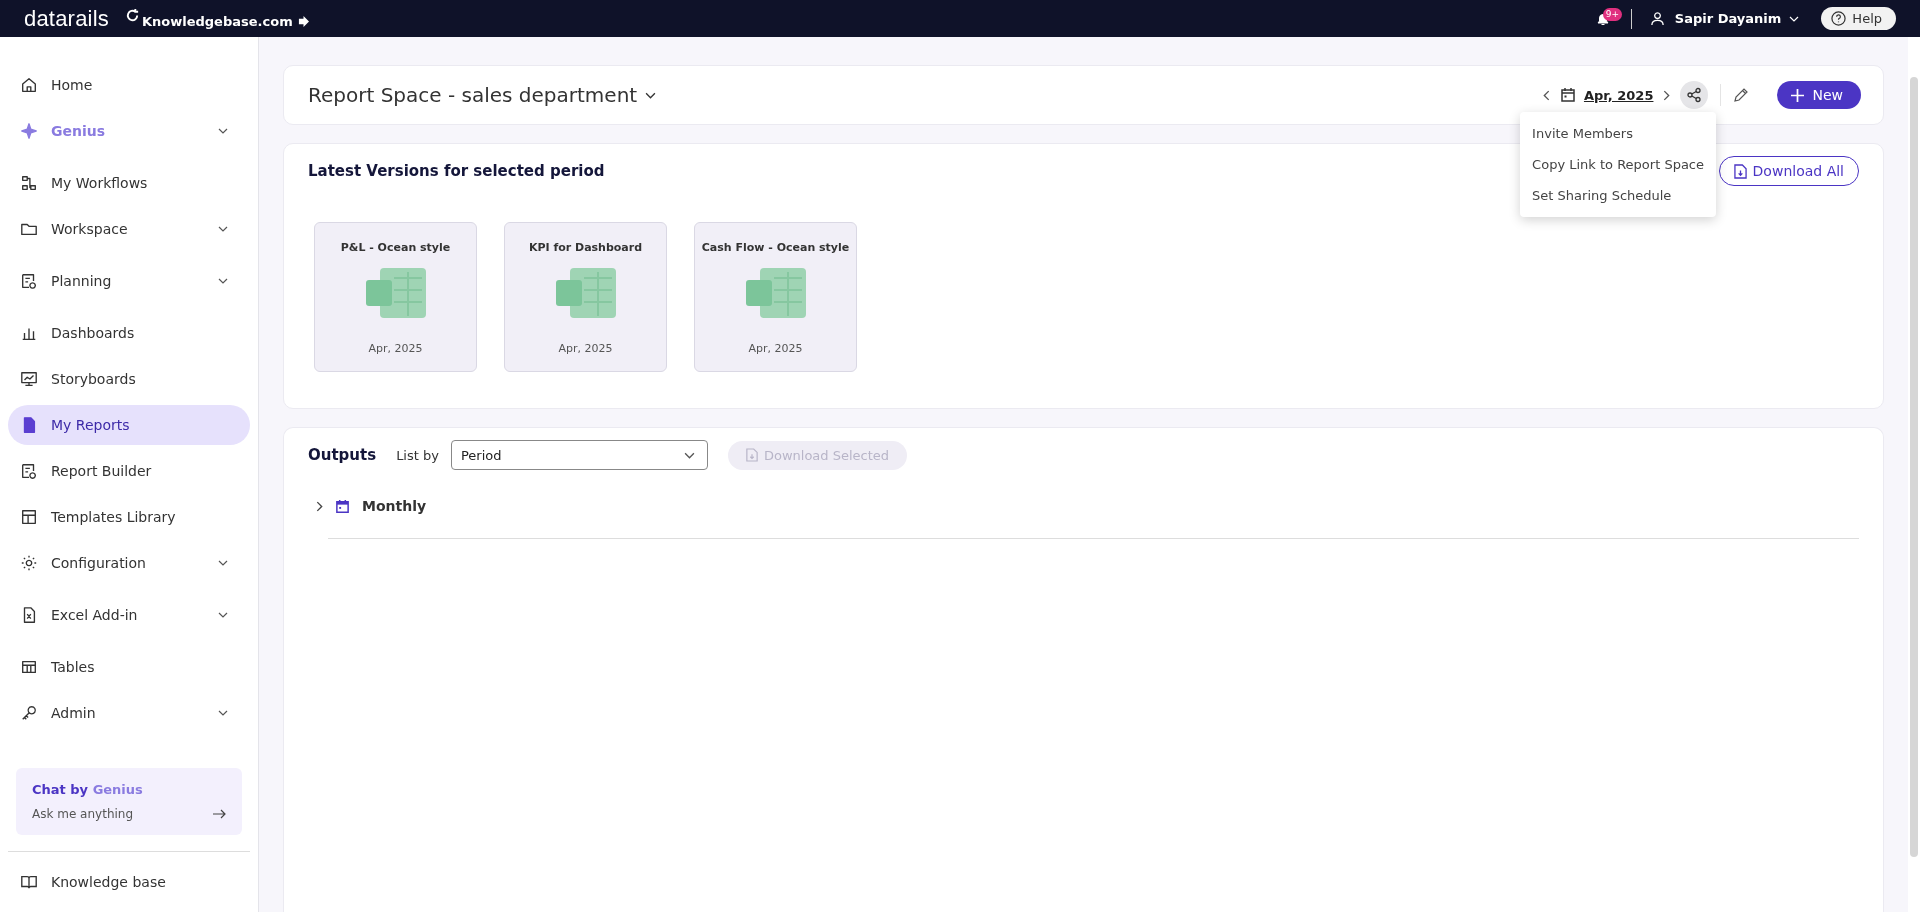 The height and width of the screenshot is (912, 1920). Describe the element at coordinates (91, 425) in the screenshot. I see `sidebar-label: My Reports` at that location.